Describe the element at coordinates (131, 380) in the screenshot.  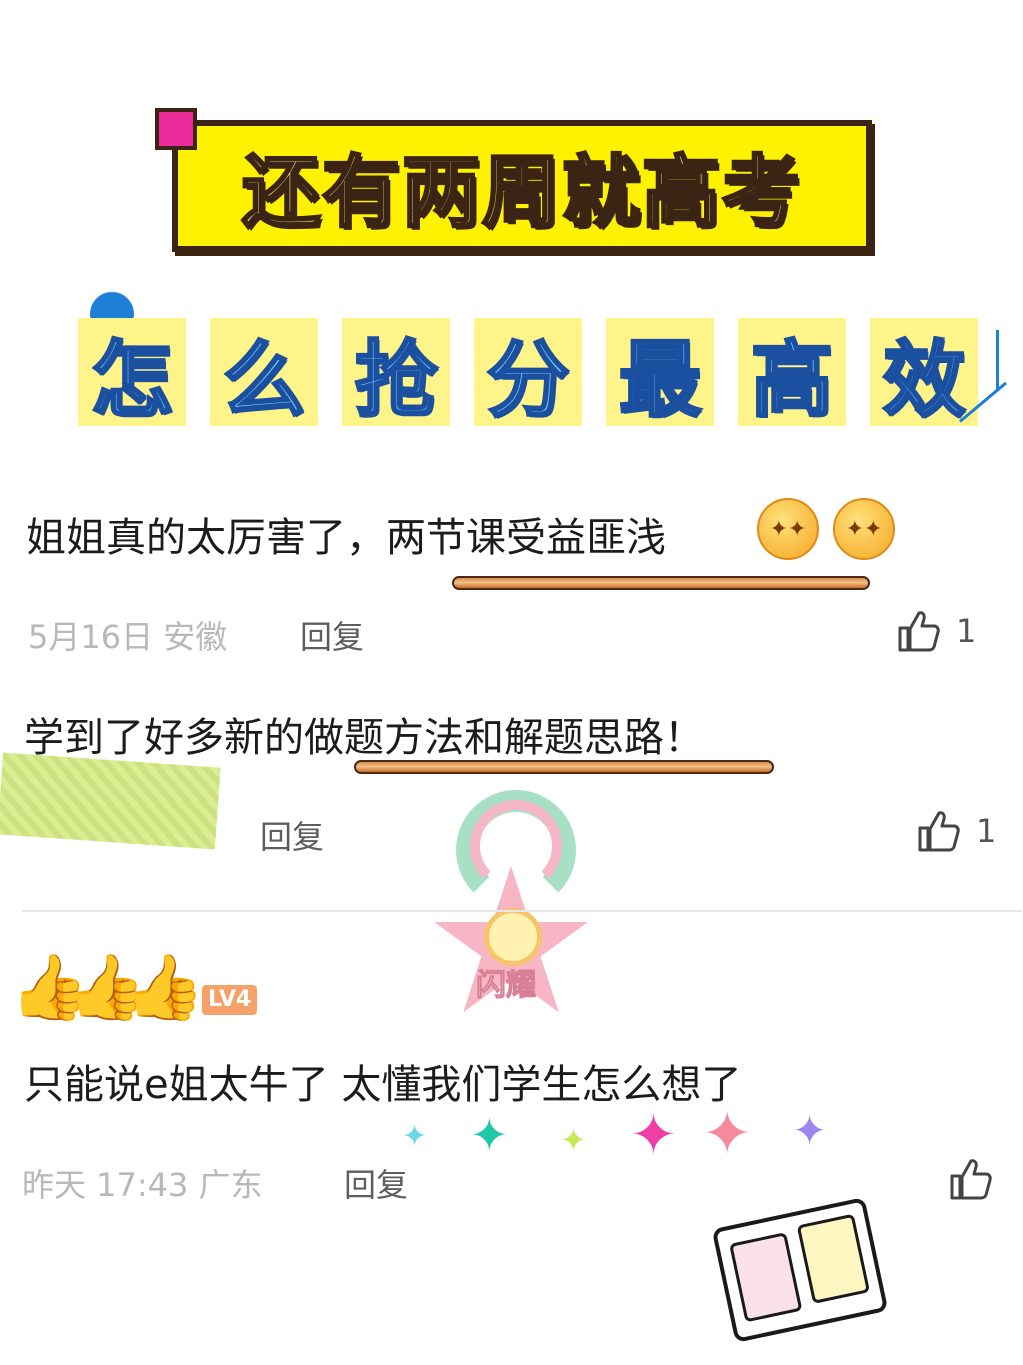
I see `subtitle-char: 怎` at that location.